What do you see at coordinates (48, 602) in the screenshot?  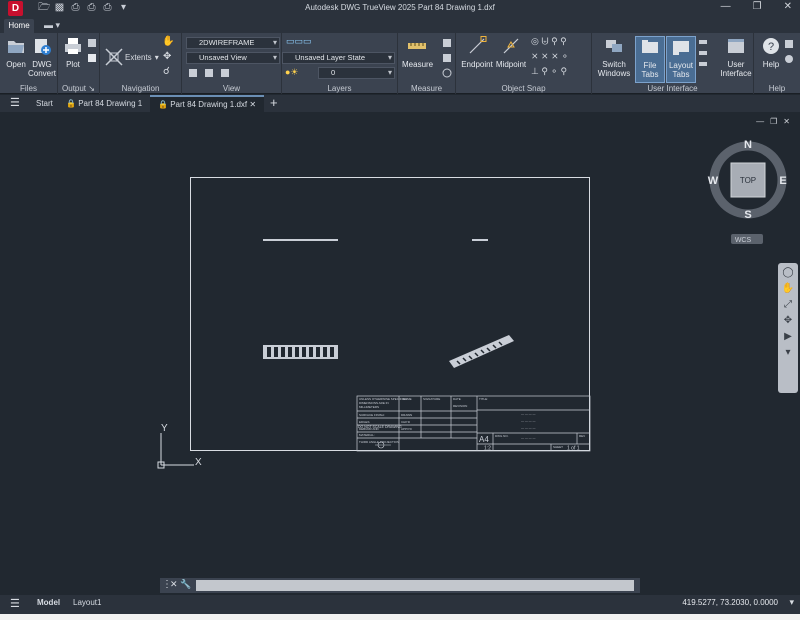 I see `tab-model: Model` at bounding box center [48, 602].